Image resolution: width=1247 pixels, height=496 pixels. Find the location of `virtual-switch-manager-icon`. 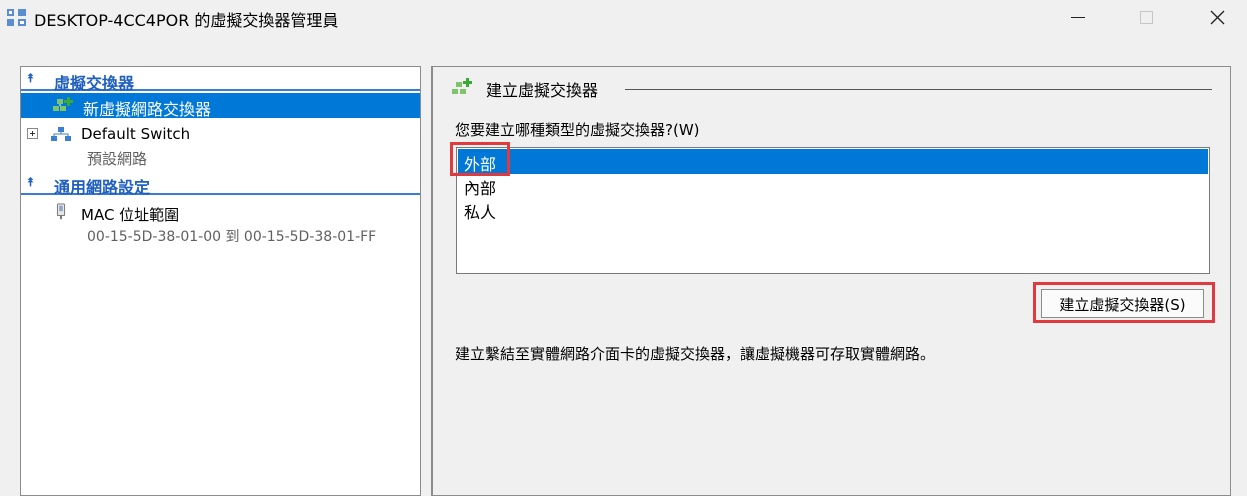

virtual-switch-manager-icon is located at coordinates (16, 17).